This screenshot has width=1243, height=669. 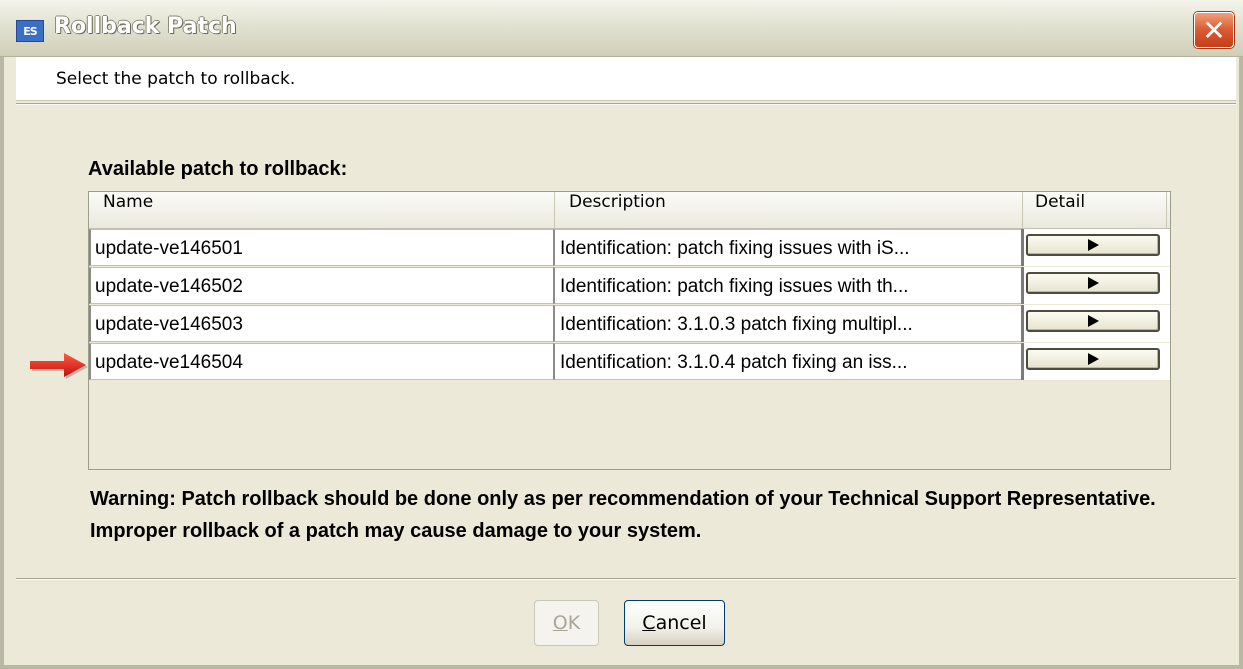 What do you see at coordinates (626, 79) in the screenshot?
I see `dialog-header: Select the patch to rollback.` at bounding box center [626, 79].